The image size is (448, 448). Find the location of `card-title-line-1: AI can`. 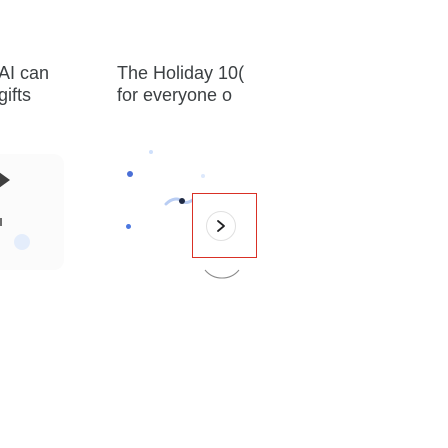

card-title-line-1: AI can is located at coordinates (25, 73).